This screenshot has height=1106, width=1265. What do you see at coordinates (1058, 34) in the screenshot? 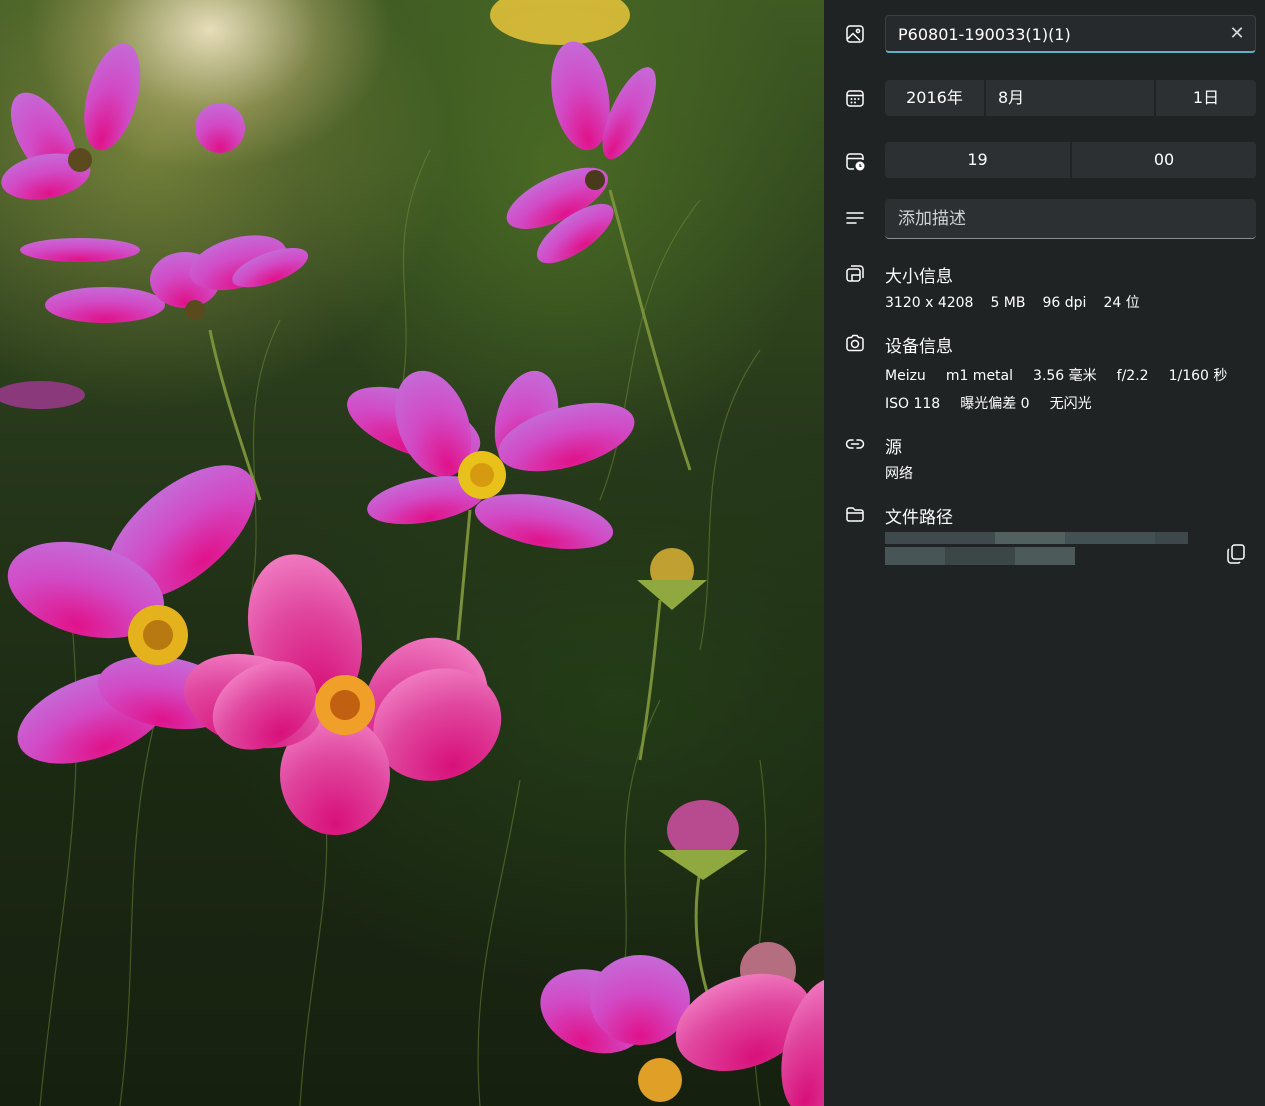
I see `title-input` at bounding box center [1058, 34].